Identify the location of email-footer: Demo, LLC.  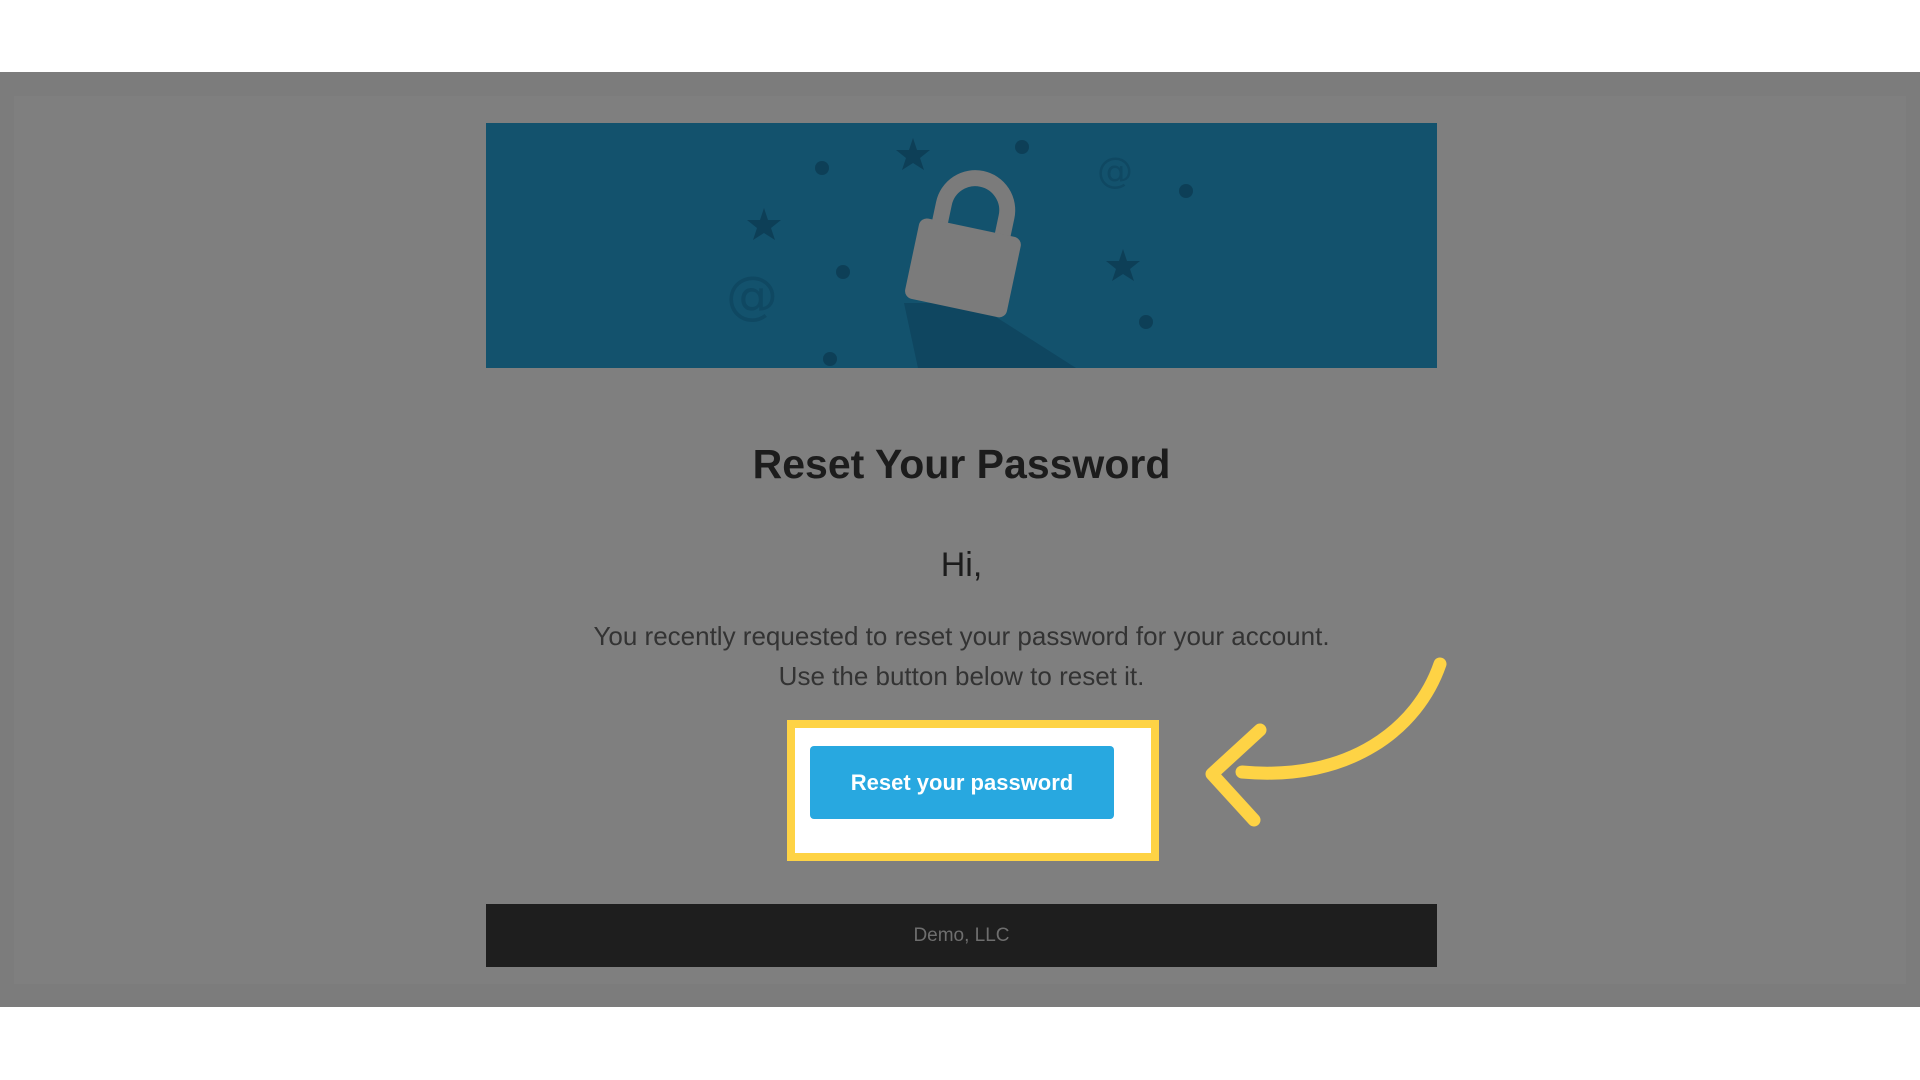
(961, 935).